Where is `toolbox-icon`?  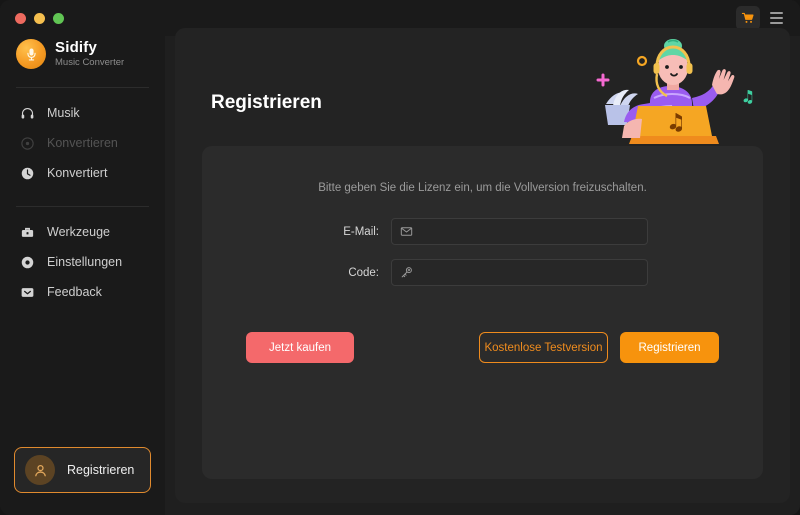
toolbox-icon is located at coordinates (27, 232).